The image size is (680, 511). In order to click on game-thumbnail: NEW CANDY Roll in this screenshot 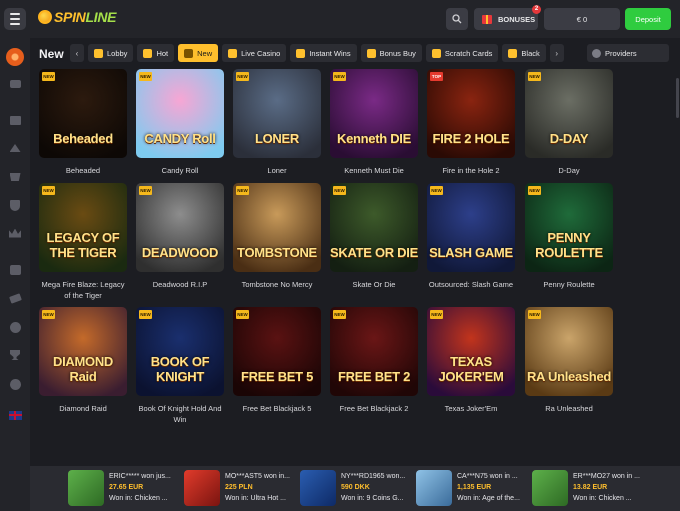, I will do `click(180, 113)`.